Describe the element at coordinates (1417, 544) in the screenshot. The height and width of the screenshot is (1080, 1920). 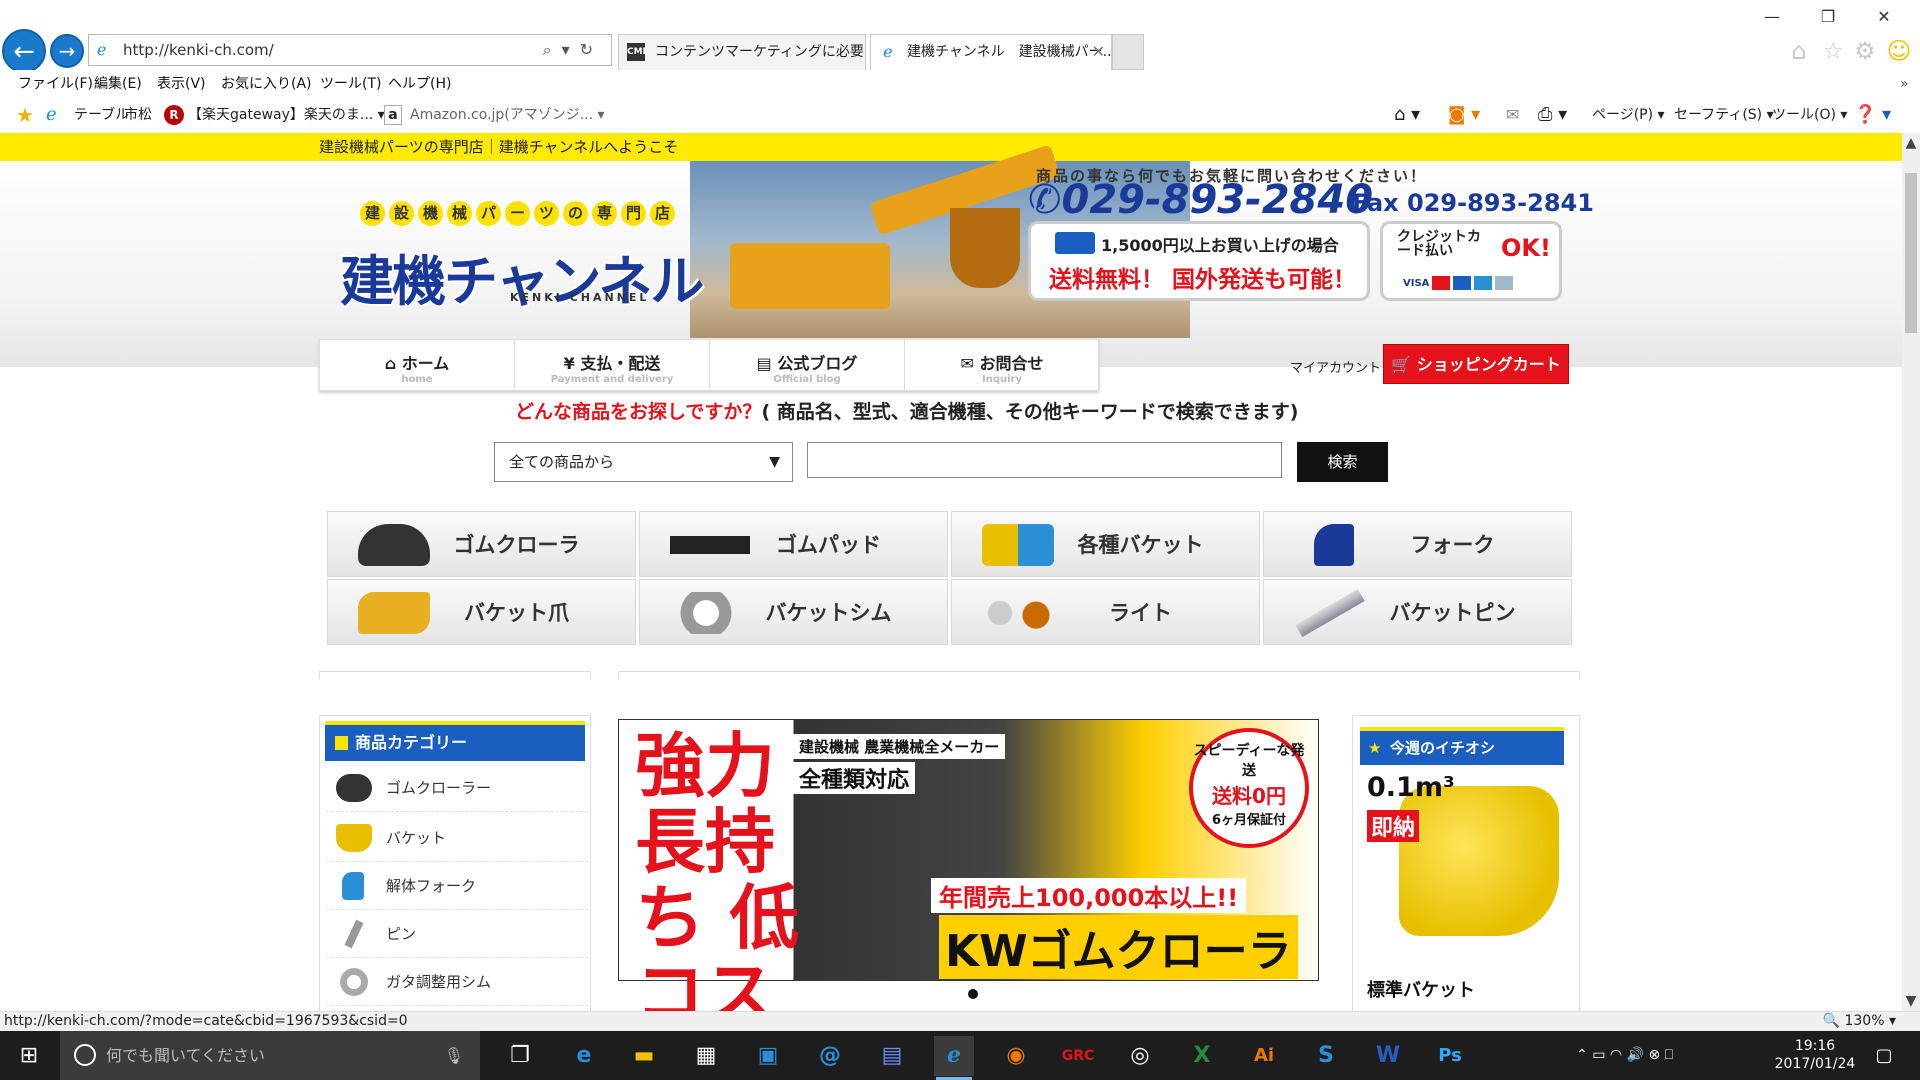
I see `category-fork: フォーク` at that location.